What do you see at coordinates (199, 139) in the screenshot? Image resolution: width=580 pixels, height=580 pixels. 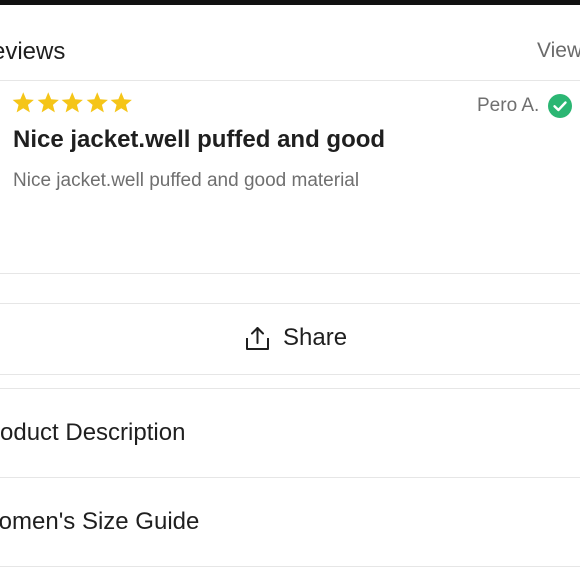 I see `review-title: Nice jacket.well puffed and good` at bounding box center [199, 139].